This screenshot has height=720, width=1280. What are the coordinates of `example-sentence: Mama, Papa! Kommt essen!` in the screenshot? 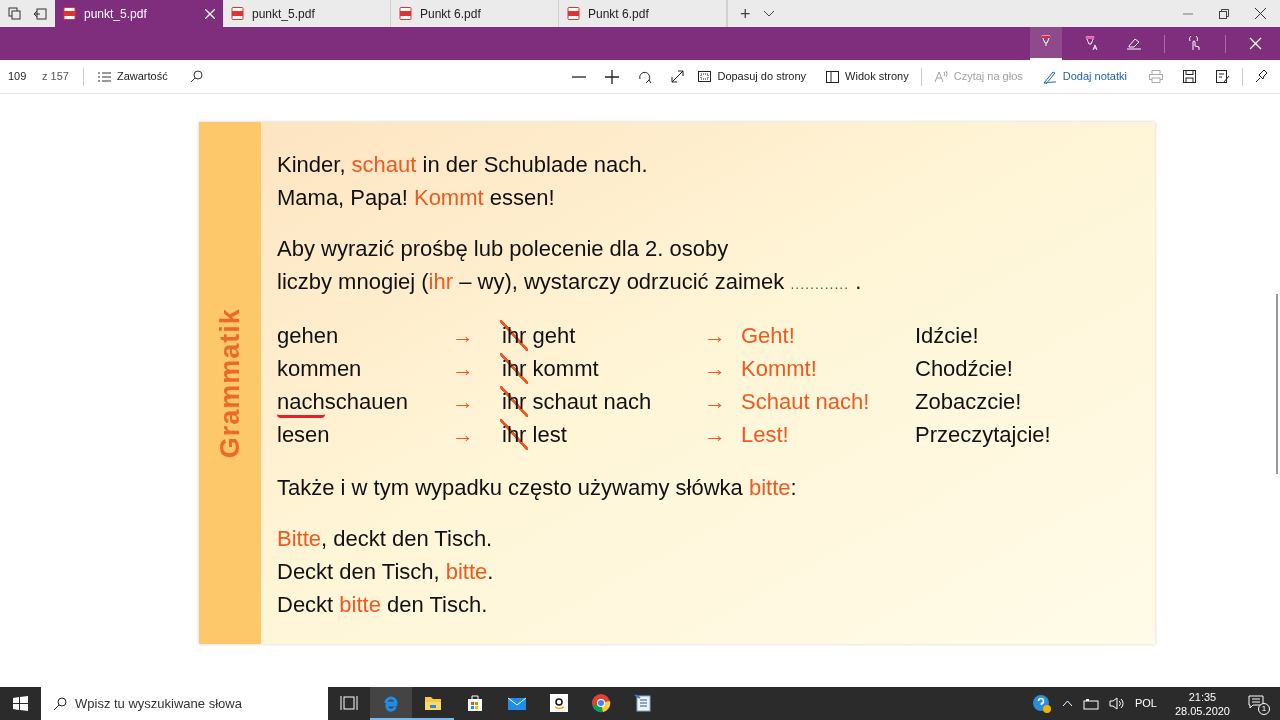 It's located at (416, 198).